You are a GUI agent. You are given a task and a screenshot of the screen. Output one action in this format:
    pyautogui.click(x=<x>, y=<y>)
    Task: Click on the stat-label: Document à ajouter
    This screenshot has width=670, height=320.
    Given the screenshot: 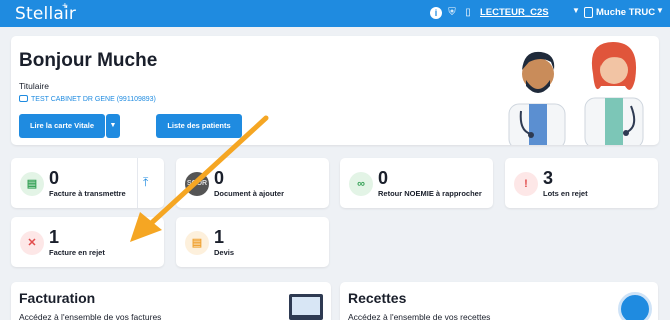 What is the action you would take?
    pyautogui.click(x=249, y=193)
    